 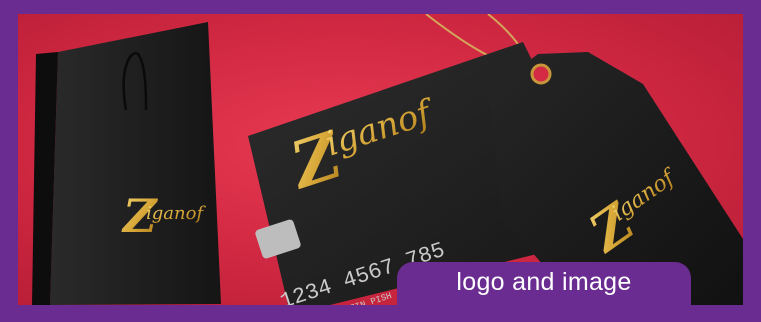 I want to click on tag-eyelet-icon, so click(x=541, y=74).